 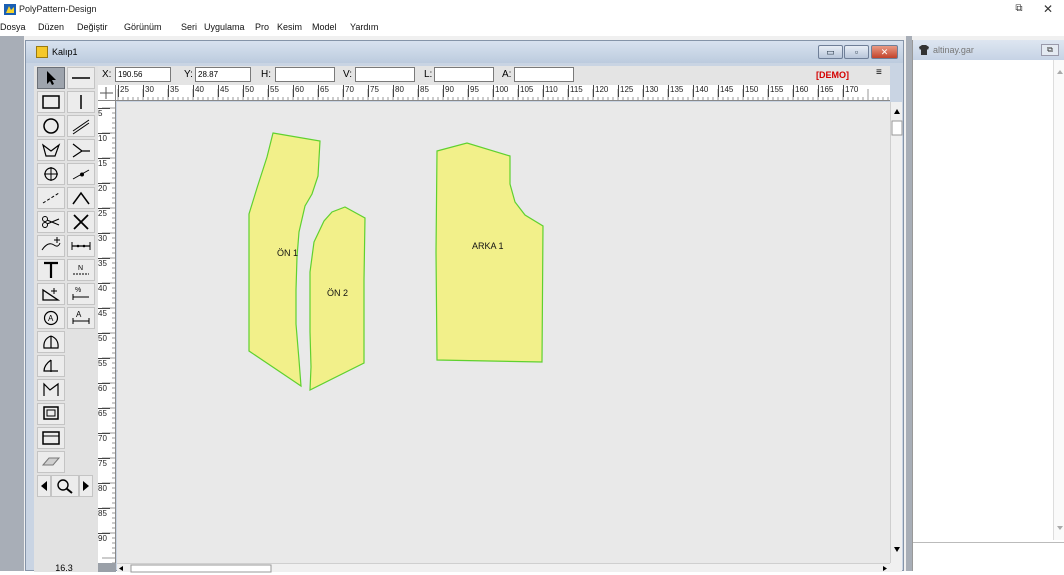 What do you see at coordinates (51, 27) in the screenshot?
I see `menu-duzen: Düzen` at bounding box center [51, 27].